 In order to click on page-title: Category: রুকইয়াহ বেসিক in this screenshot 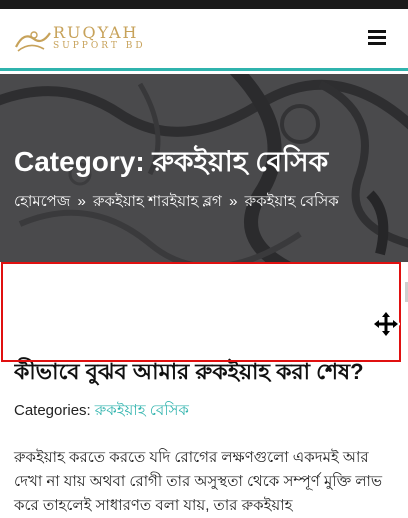, I will do `click(171, 161)`.